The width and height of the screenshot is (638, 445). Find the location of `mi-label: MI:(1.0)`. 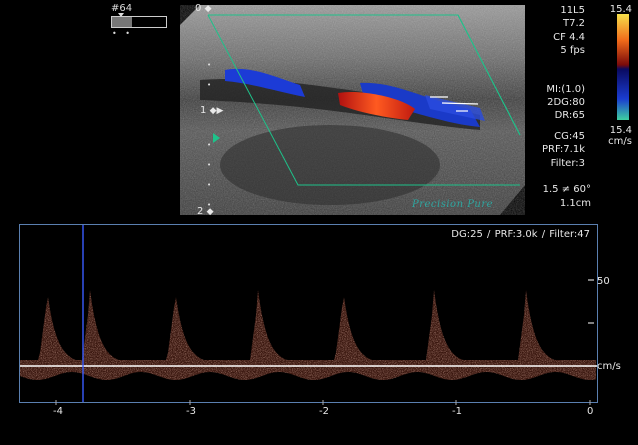

mi-label: MI:(1.0) is located at coordinates (565, 89).